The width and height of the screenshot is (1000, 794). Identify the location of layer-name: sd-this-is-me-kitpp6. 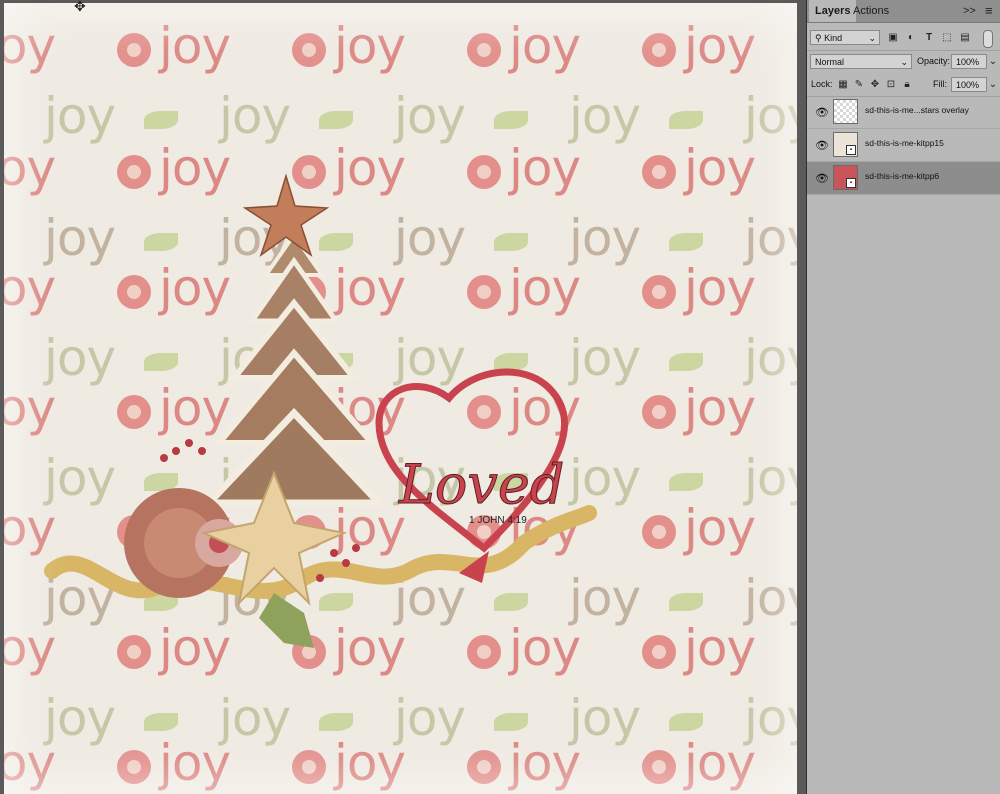
(902, 176).